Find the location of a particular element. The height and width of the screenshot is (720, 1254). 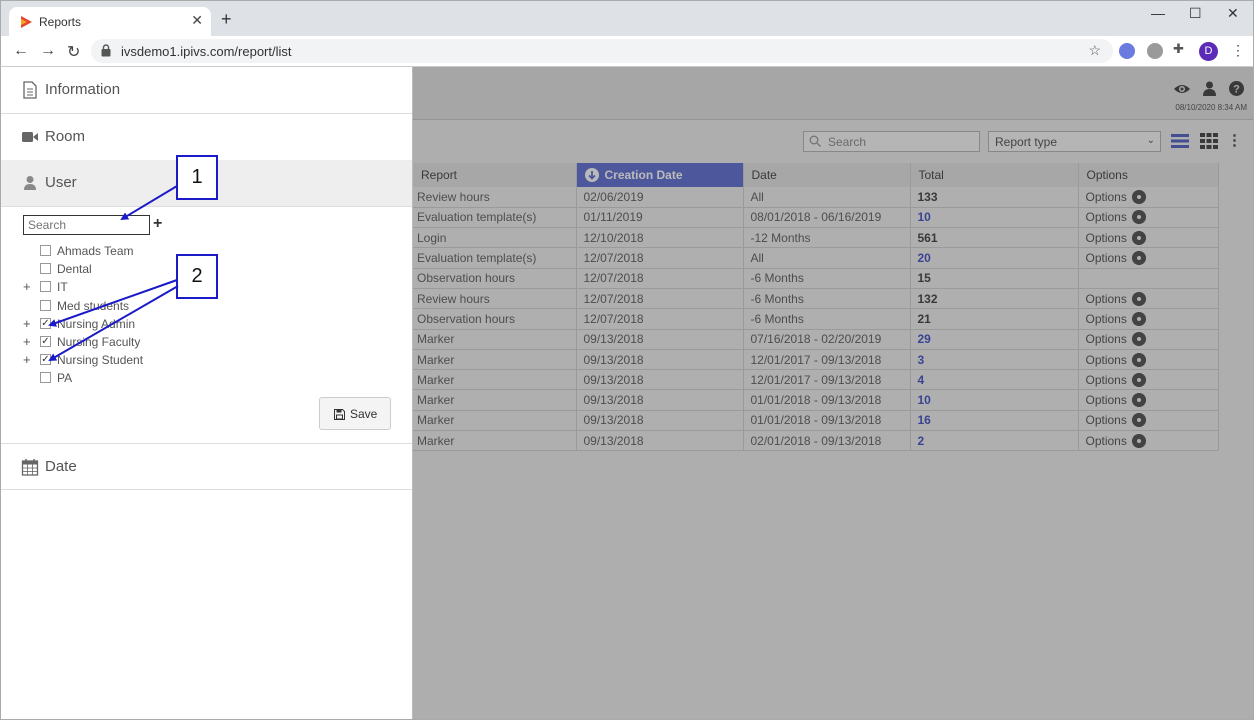

reload-icon: ↻ is located at coordinates (73, 52).